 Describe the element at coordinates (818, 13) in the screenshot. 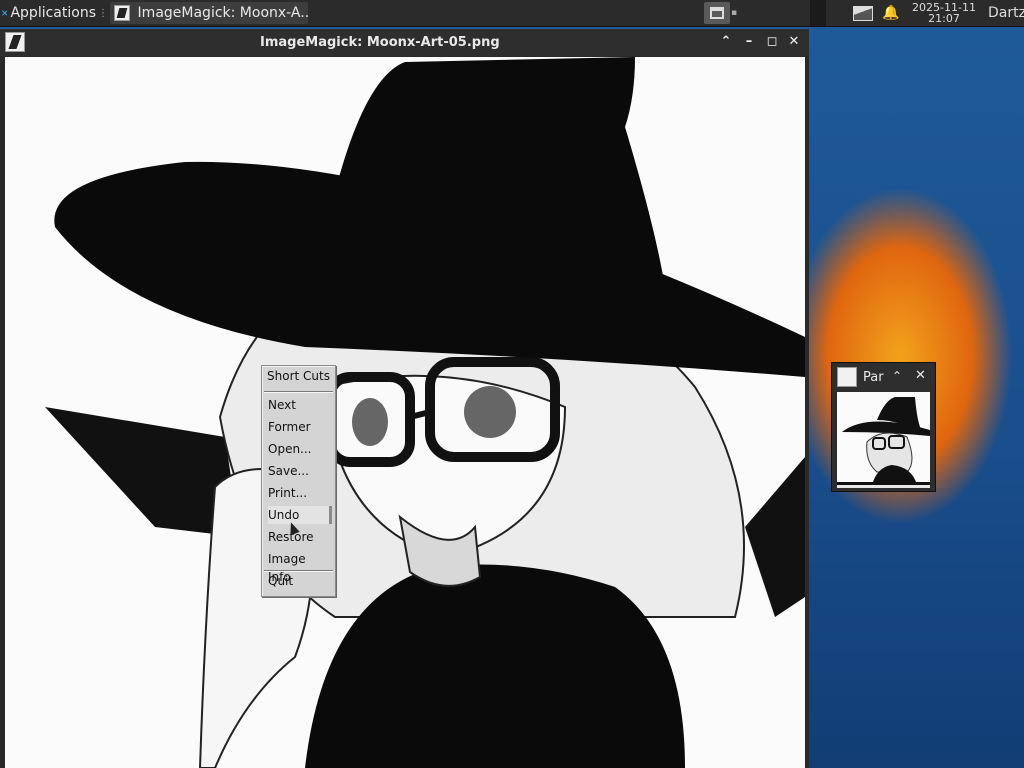

I see `panel-separator` at that location.